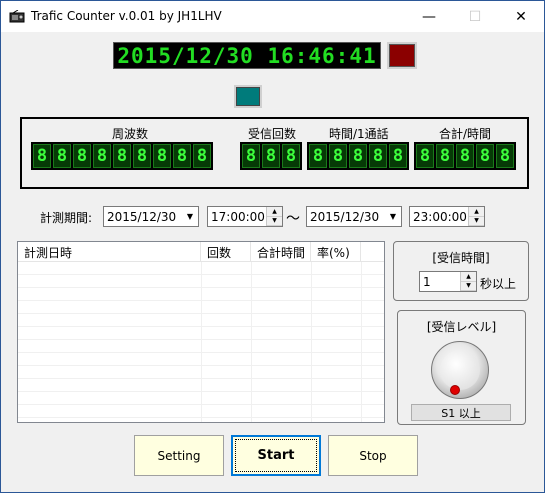  I want to click on period-label: 計測期間:, so click(66, 218).